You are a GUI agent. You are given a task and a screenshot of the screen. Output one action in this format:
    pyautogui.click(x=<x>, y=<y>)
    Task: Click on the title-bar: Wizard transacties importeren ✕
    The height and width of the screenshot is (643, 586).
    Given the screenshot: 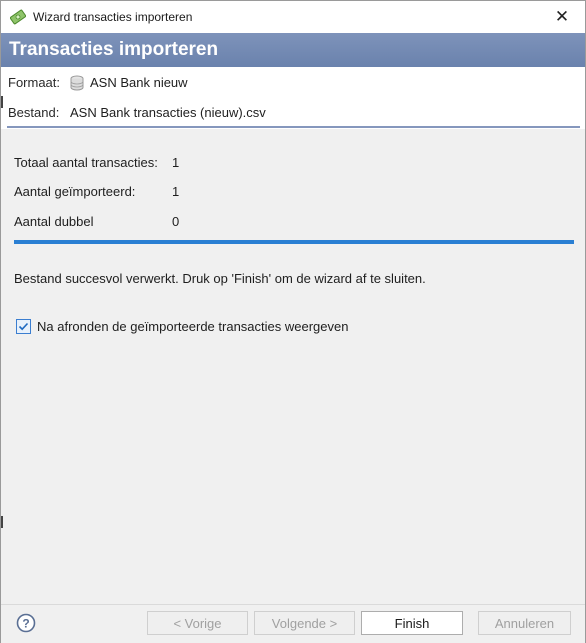 What is the action you would take?
    pyautogui.click(x=293, y=17)
    